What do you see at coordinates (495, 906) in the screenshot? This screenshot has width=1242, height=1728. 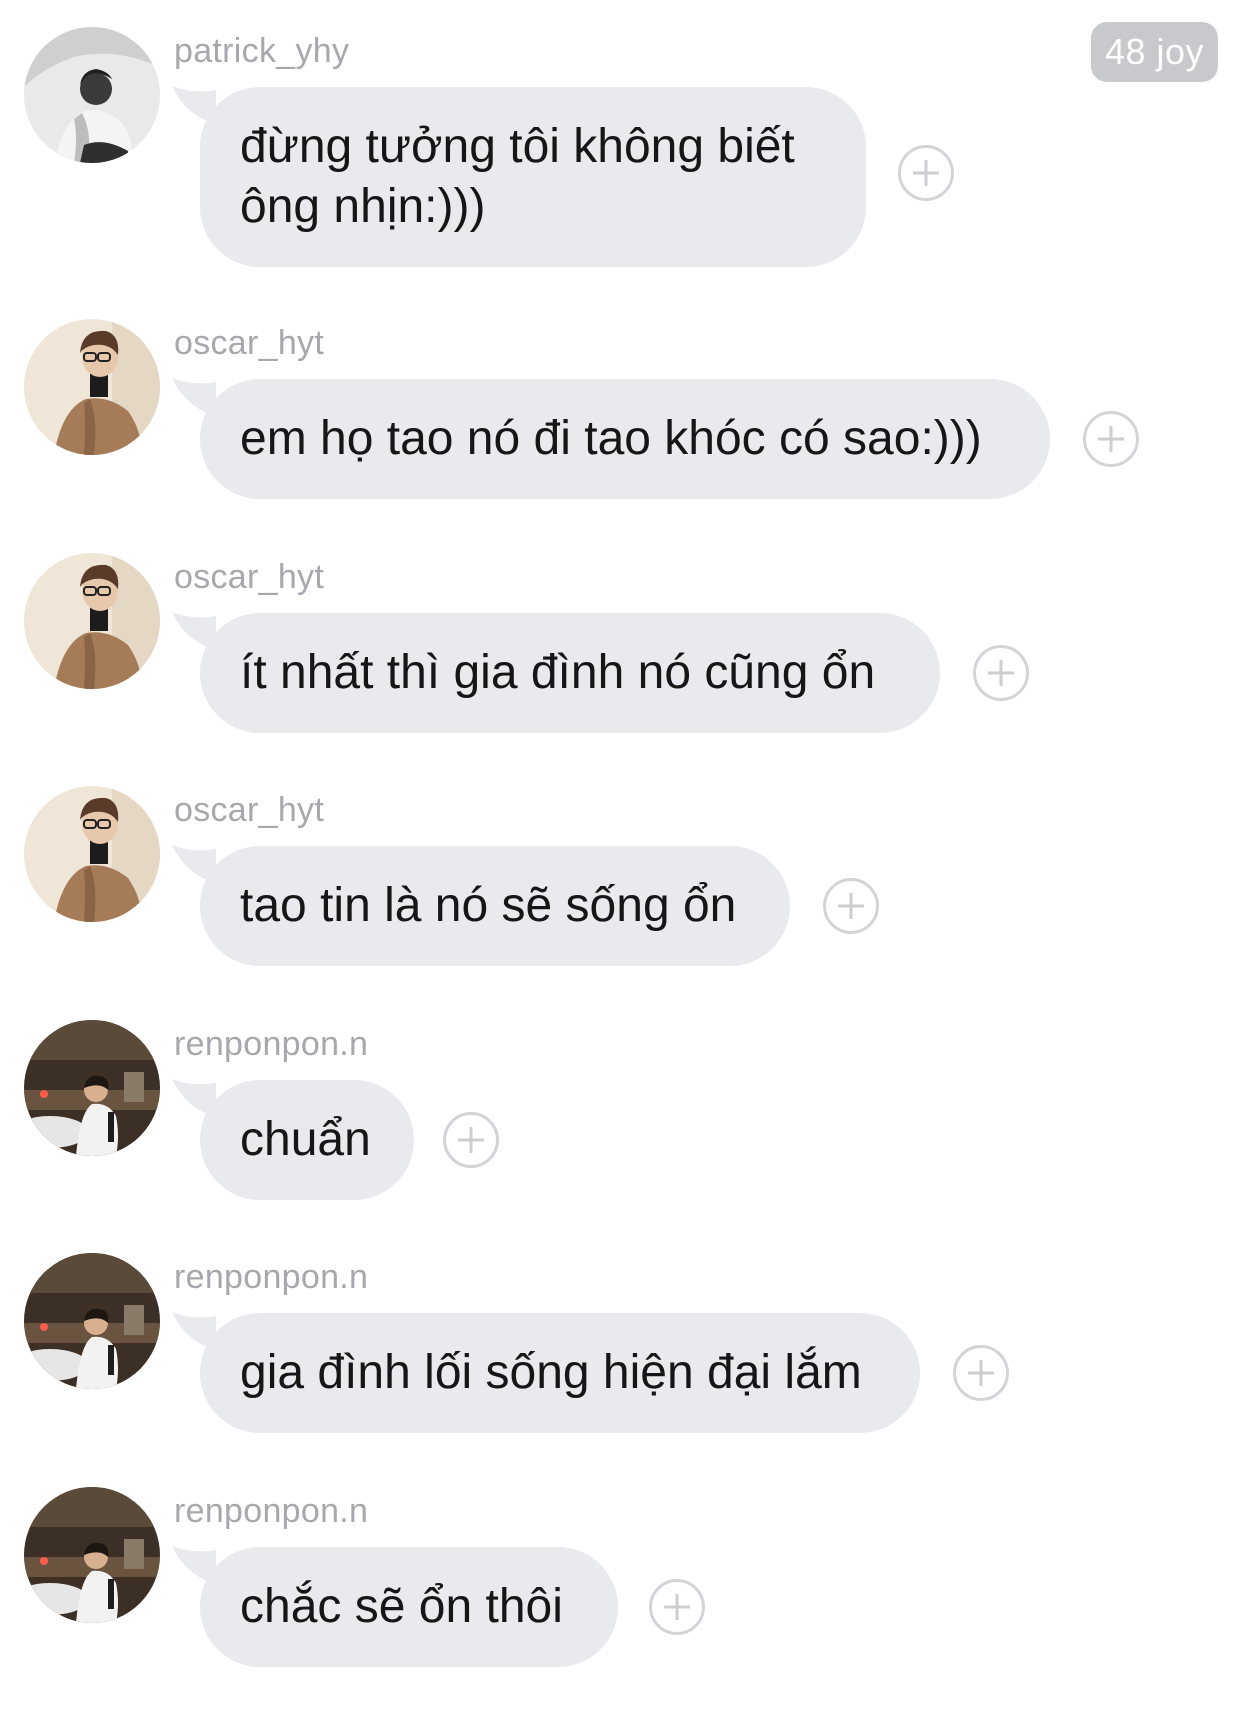 I see `message-bubble: tao tin là nó sẽ sống ổn` at bounding box center [495, 906].